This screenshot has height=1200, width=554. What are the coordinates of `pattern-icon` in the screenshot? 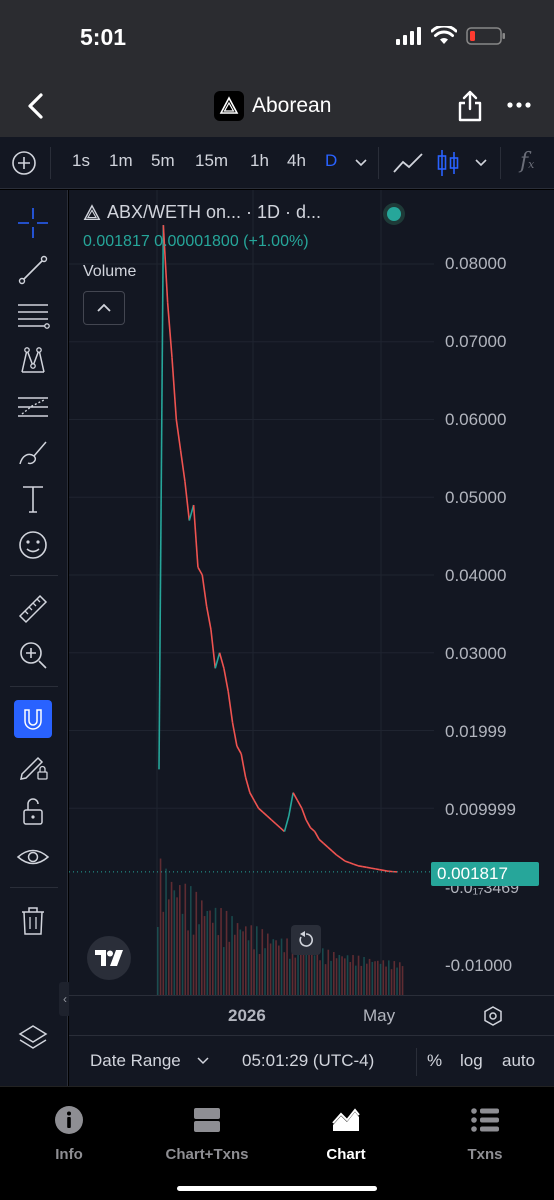 It's located at (33, 361).